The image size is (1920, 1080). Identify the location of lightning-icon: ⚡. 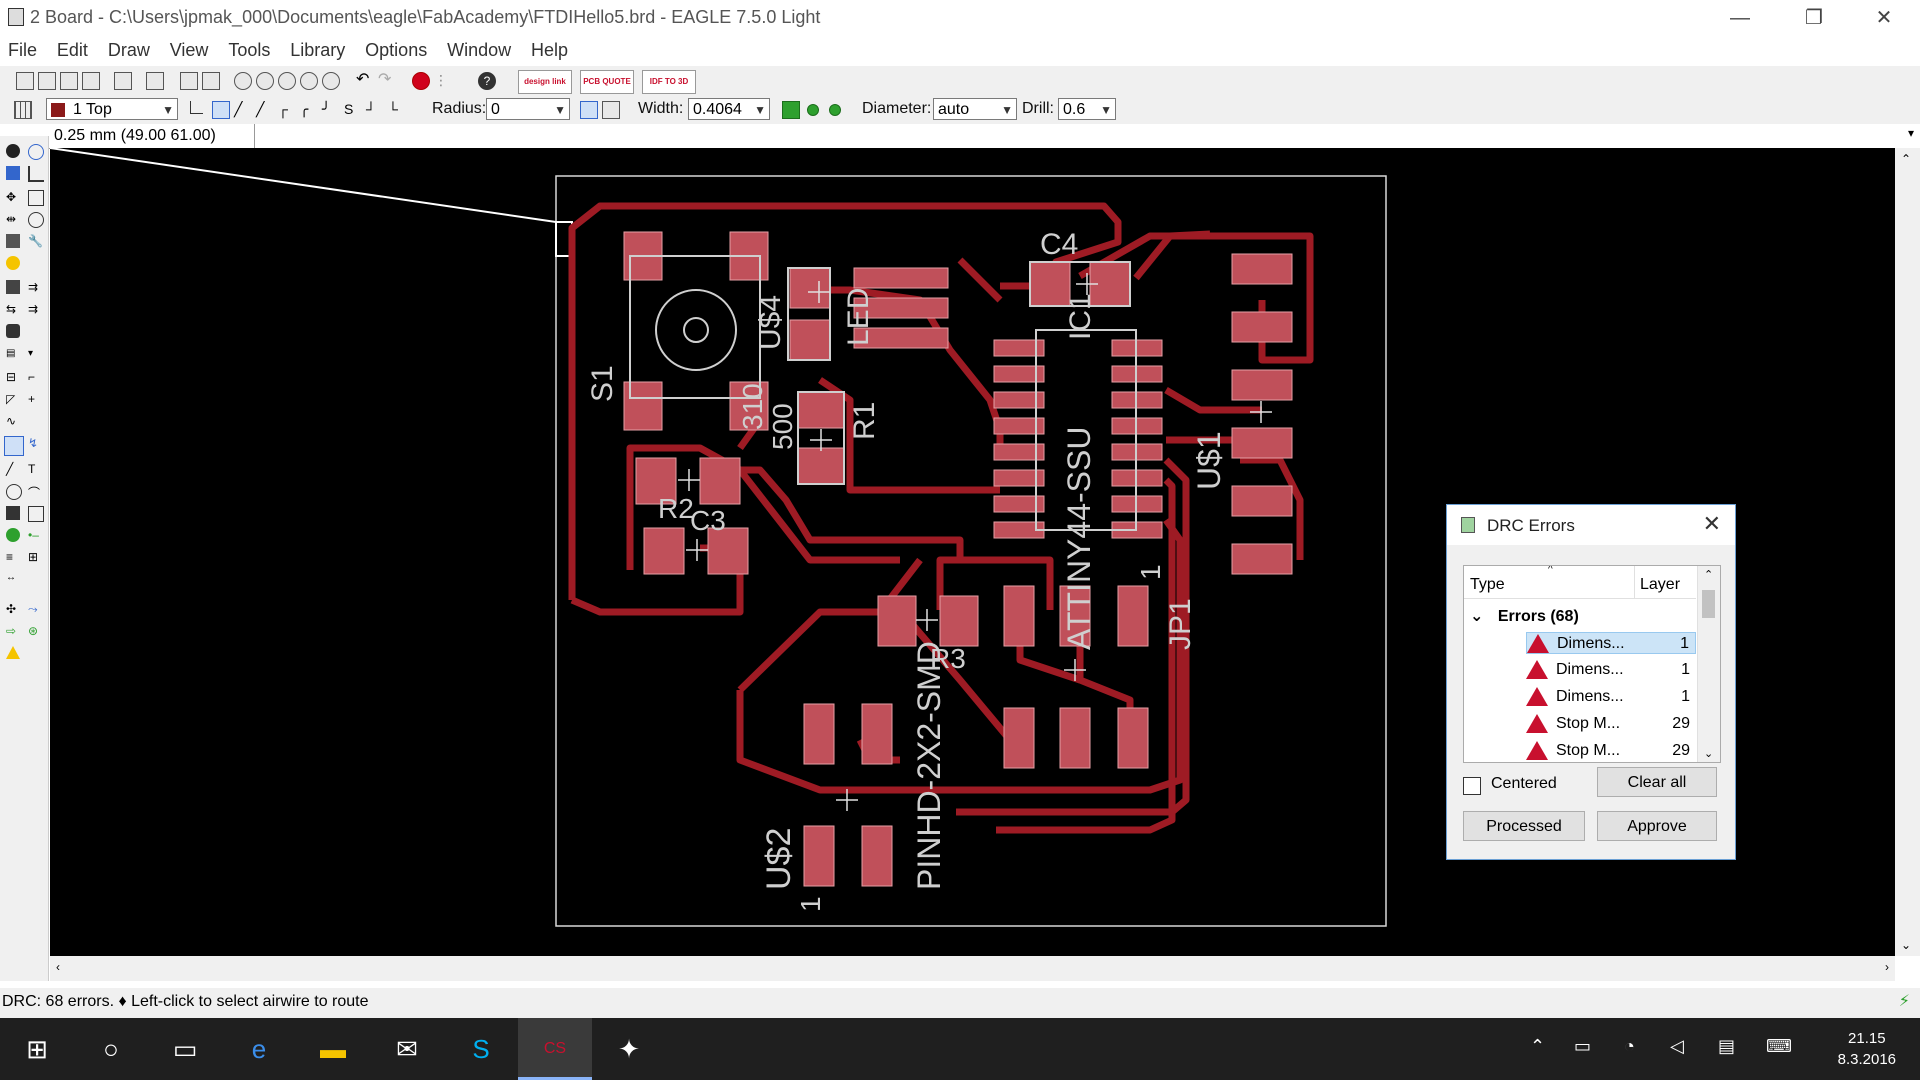
(1904, 1002).